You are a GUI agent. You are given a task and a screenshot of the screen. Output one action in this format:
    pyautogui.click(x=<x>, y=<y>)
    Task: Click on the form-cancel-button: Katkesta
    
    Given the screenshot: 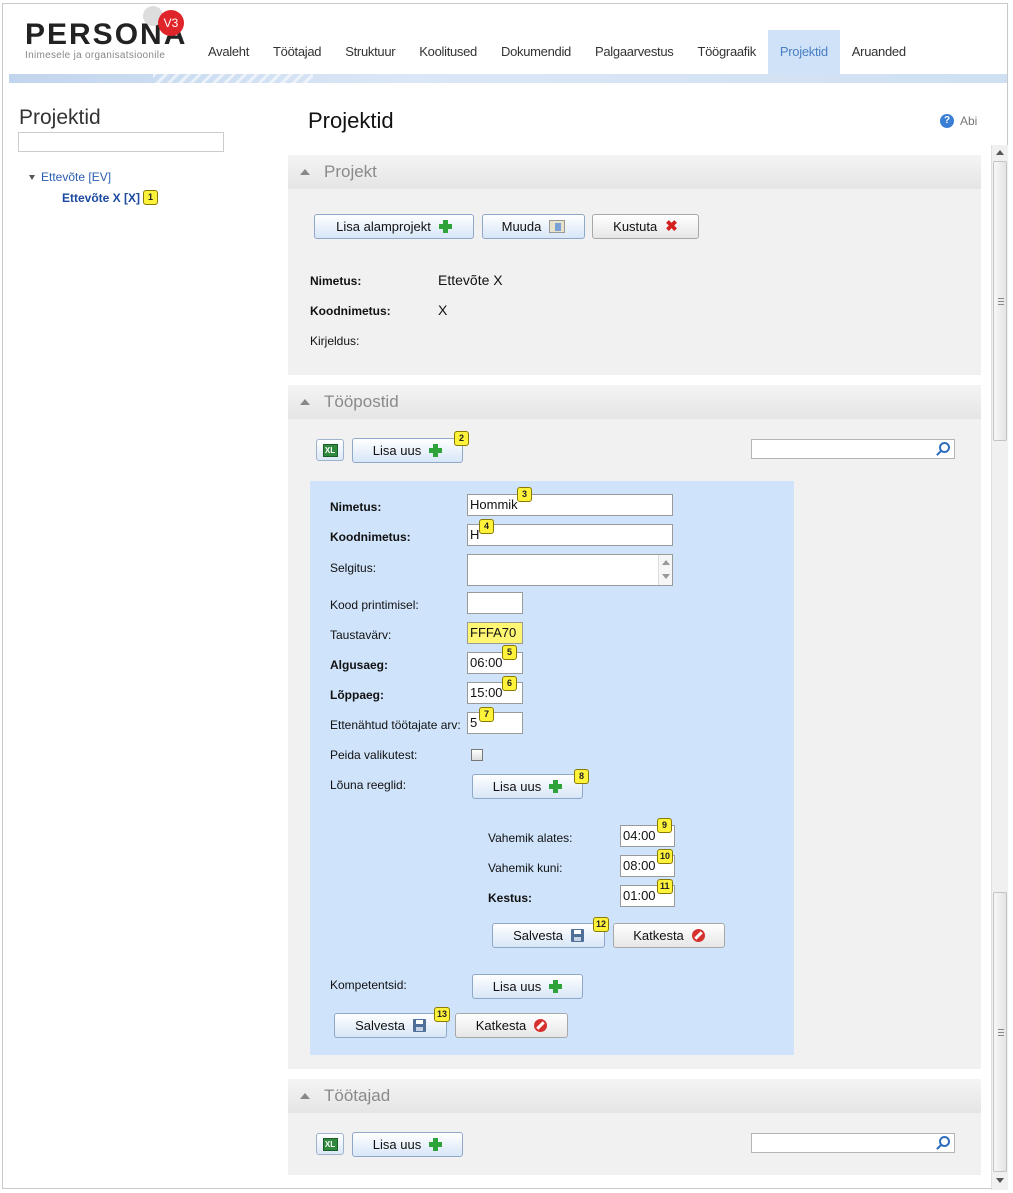 What is the action you would take?
    pyautogui.click(x=511, y=1025)
    